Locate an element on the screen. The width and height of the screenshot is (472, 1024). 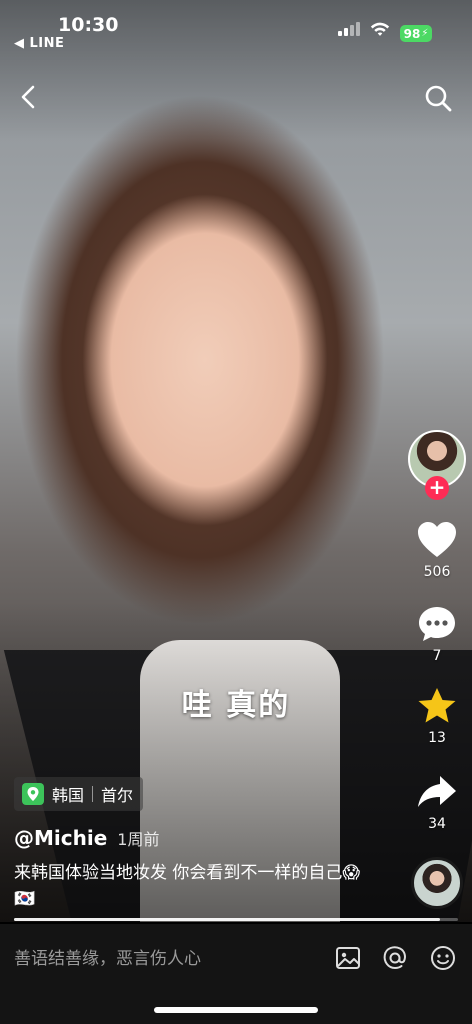
comment-bubble-icon is located at coordinates (437, 624).